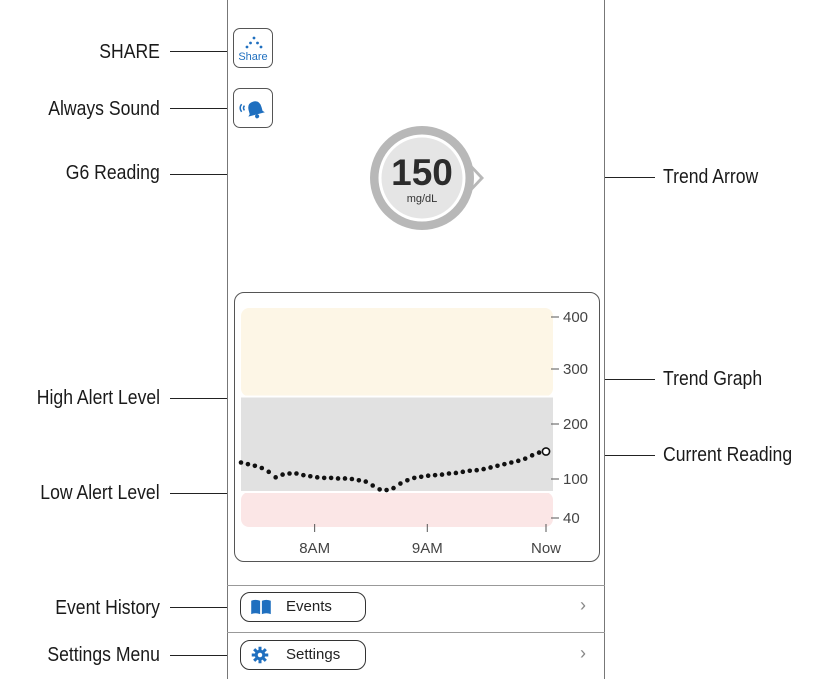 The image size is (829, 679). I want to click on share-button: Share, so click(253, 48).